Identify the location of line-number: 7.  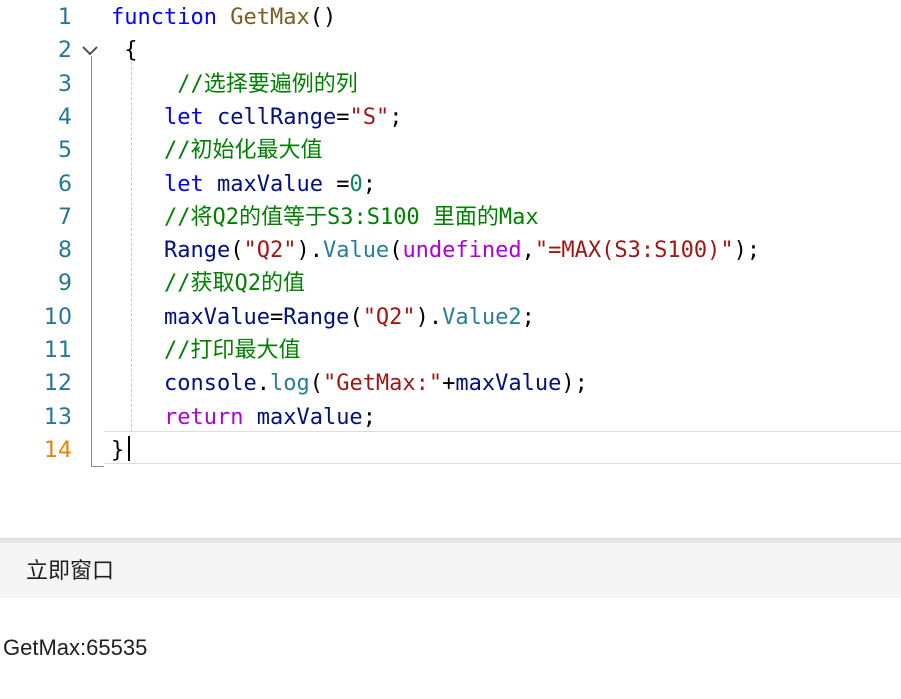
(65, 217).